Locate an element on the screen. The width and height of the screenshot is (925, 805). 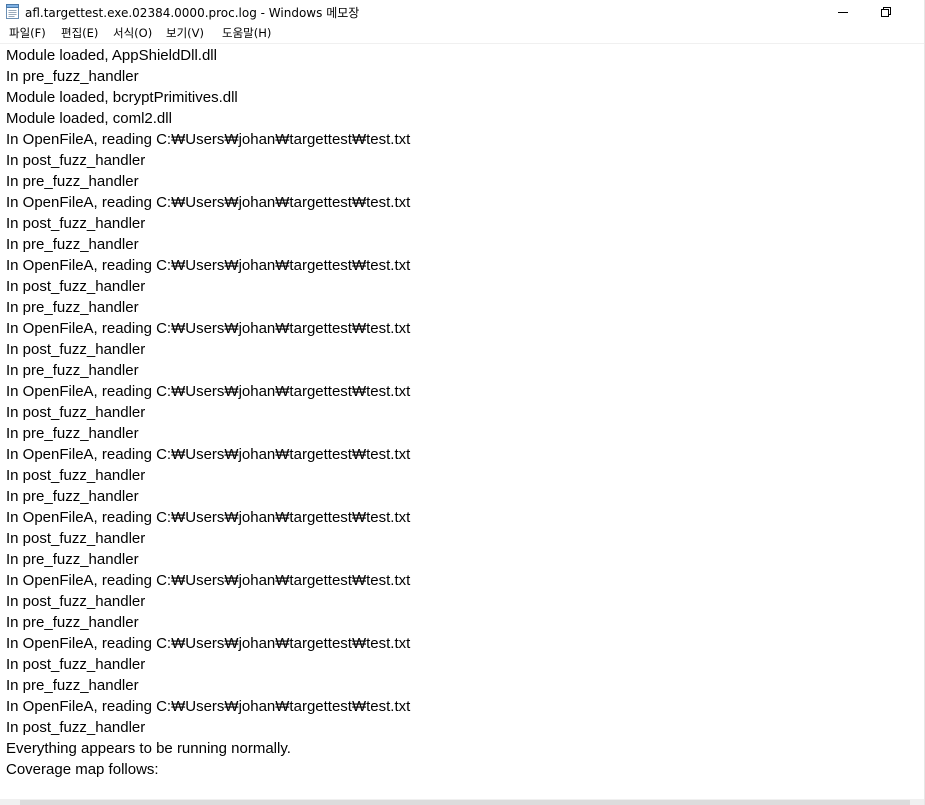
text-line: Coverage map follows: is located at coordinates (82, 769).